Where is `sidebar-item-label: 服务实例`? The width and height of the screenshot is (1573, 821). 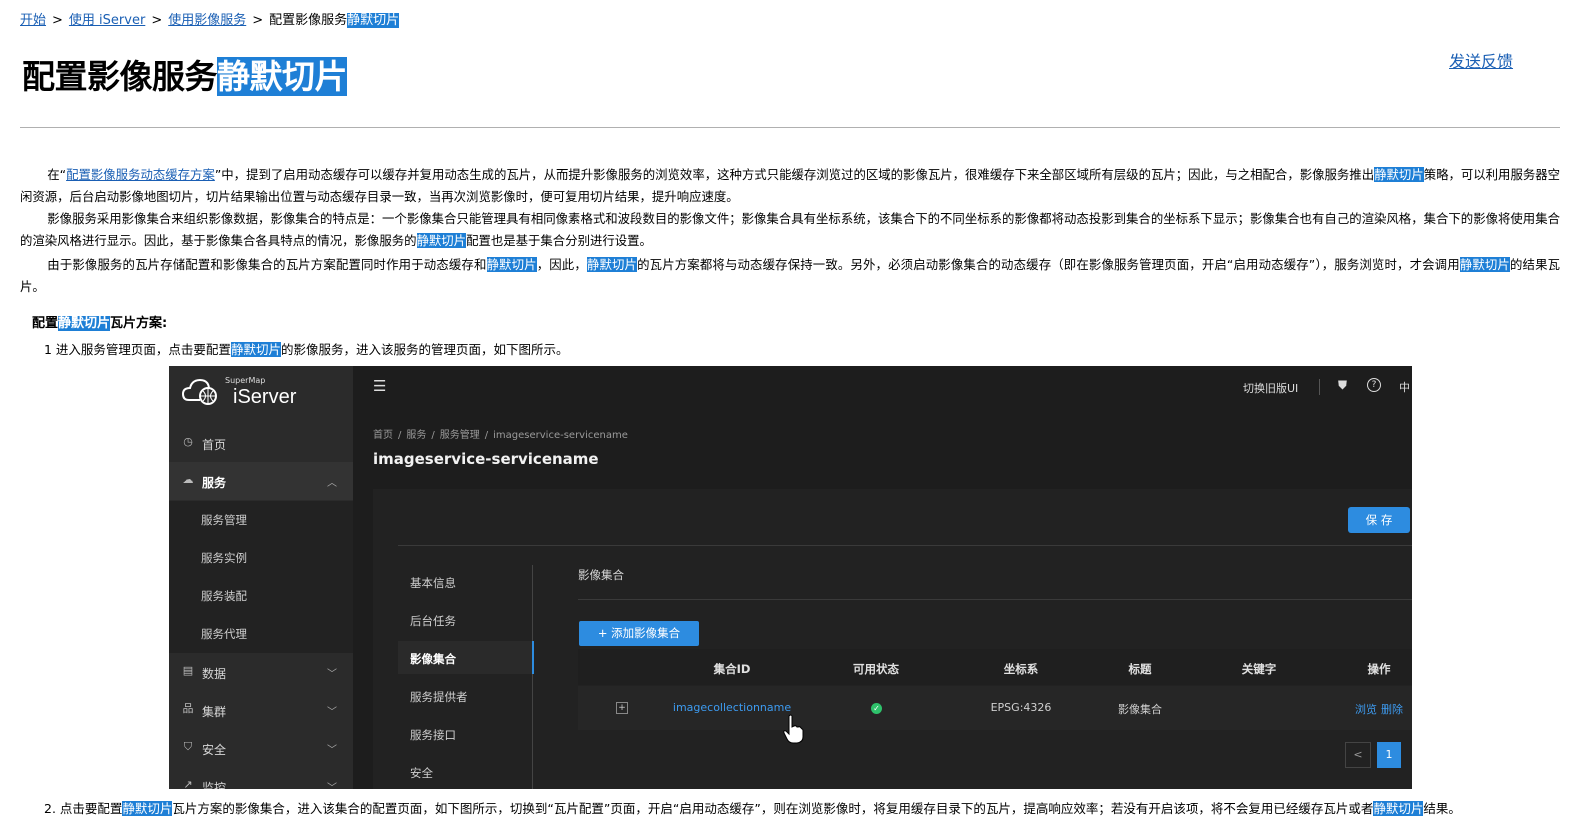 sidebar-item-label: 服务实例 is located at coordinates (224, 558).